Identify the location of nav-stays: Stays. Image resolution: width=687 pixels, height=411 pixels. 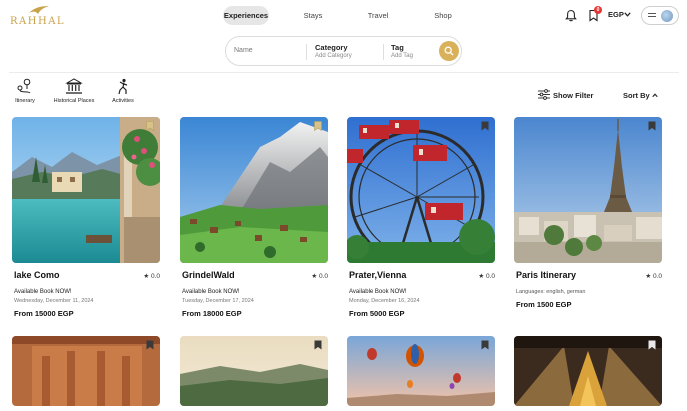
(313, 15).